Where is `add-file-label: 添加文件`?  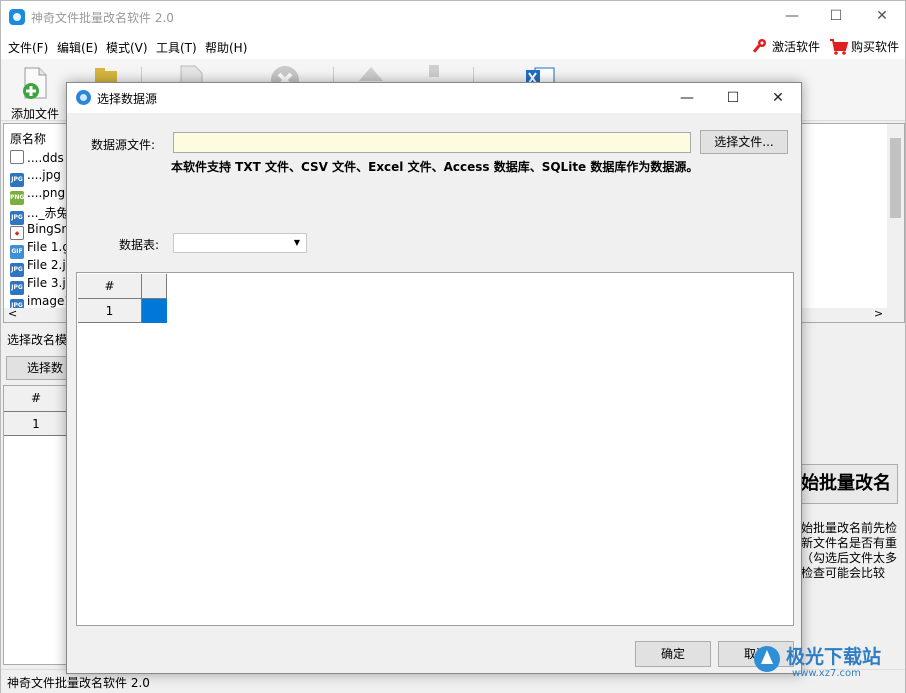
add-file-label: 添加文件 is located at coordinates (34, 114).